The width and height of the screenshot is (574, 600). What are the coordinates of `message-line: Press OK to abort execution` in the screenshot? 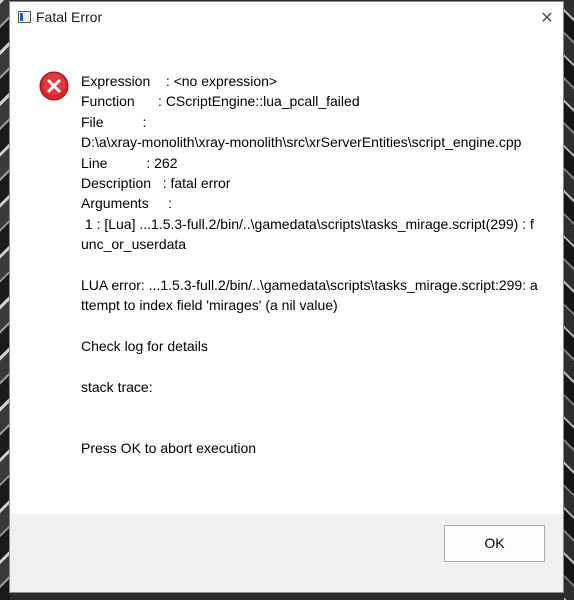 It's located at (169, 448).